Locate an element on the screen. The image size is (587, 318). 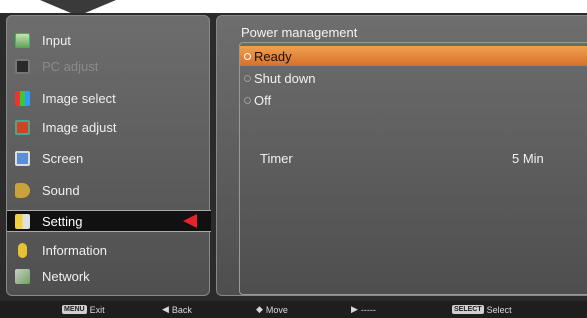
menu-item-label: Sound is located at coordinates (61, 190).